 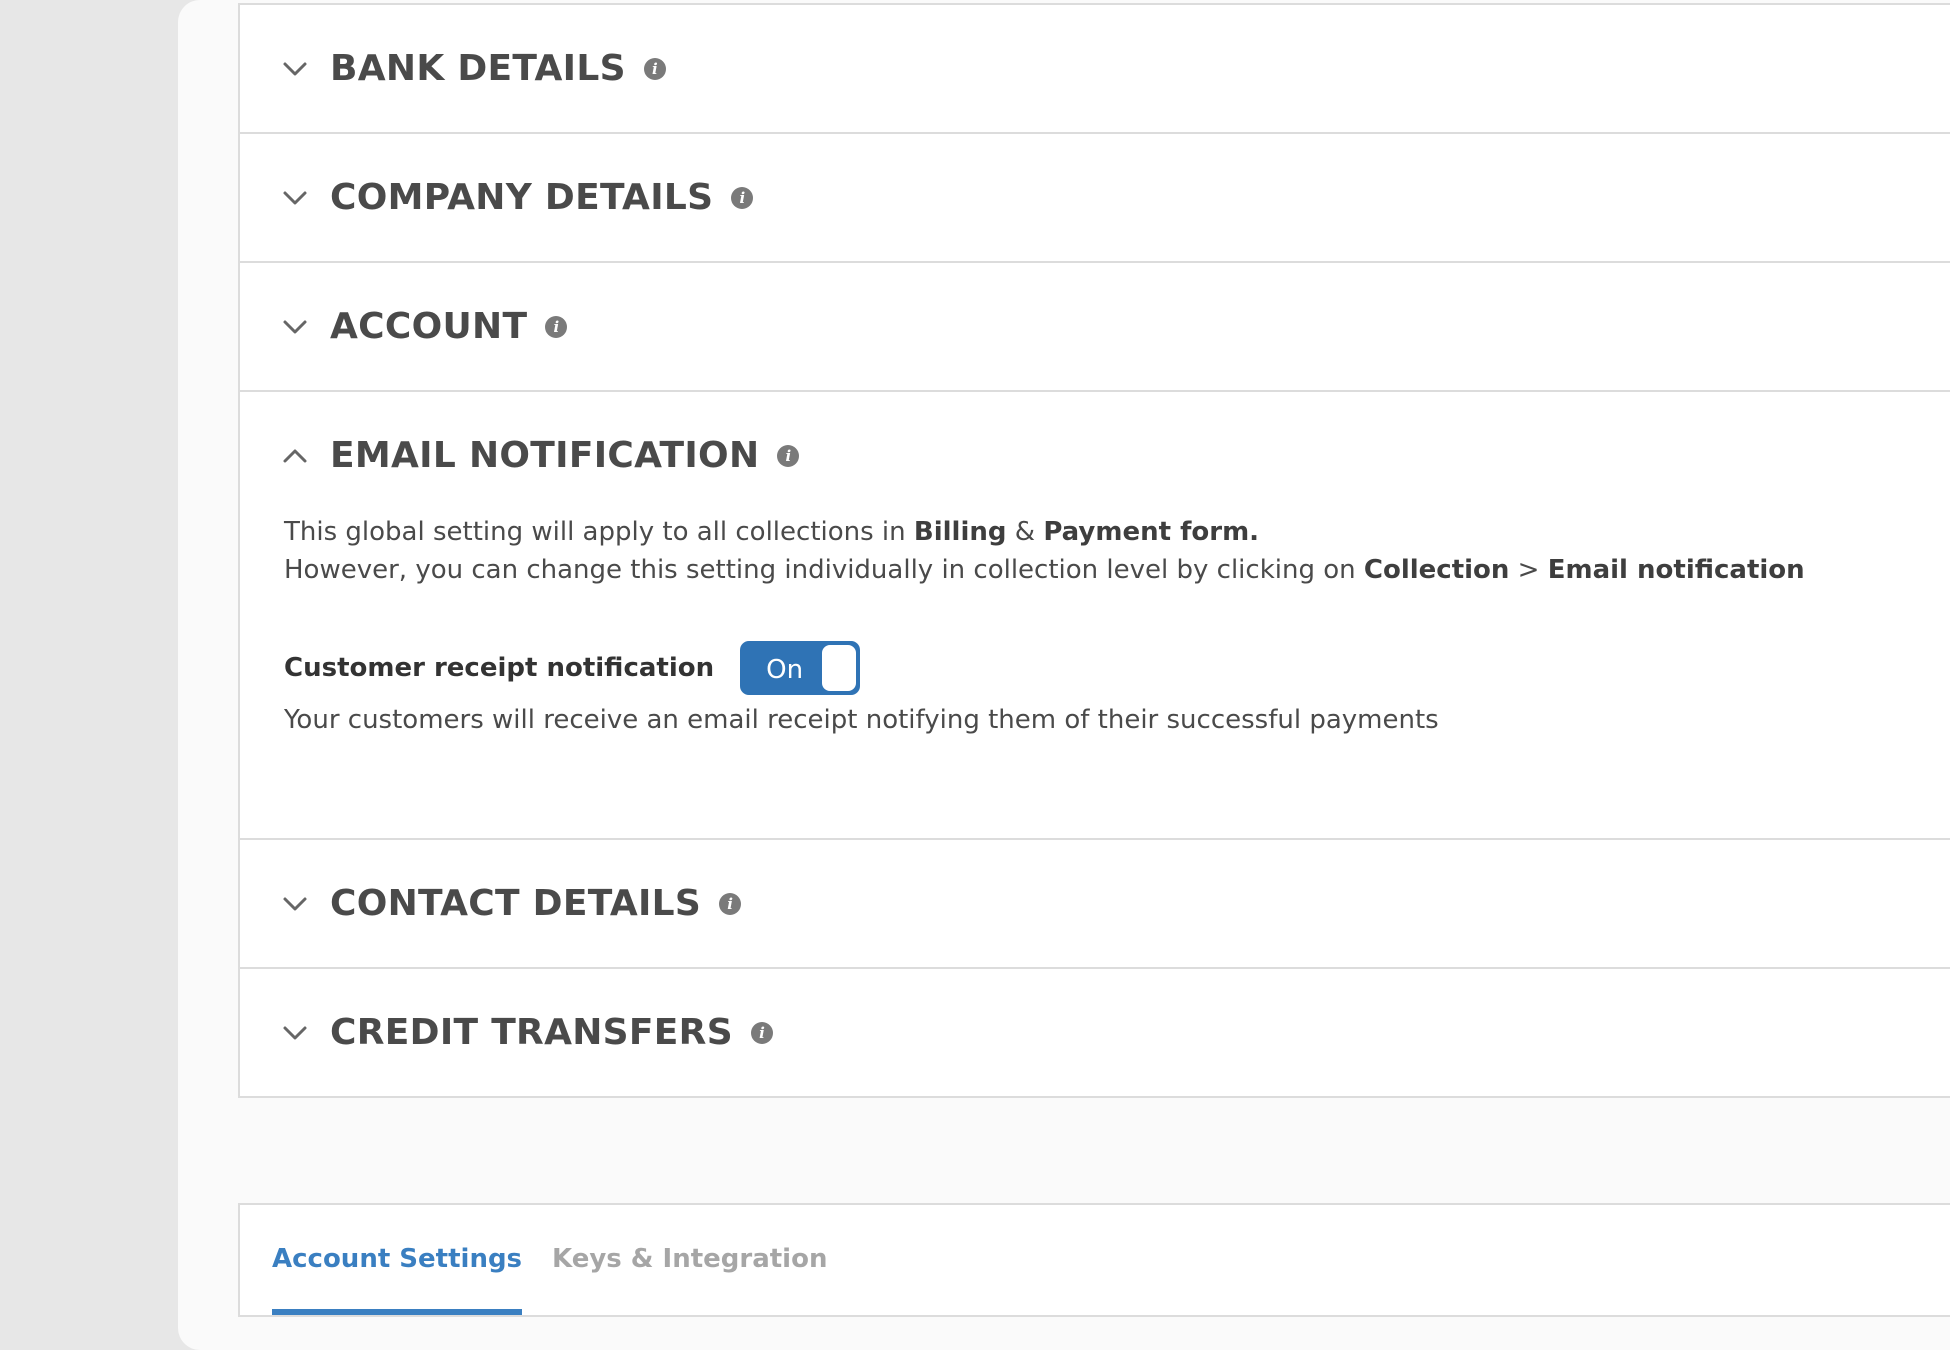 I want to click on tab-account-settings: Account Settings, so click(x=397, y=1260).